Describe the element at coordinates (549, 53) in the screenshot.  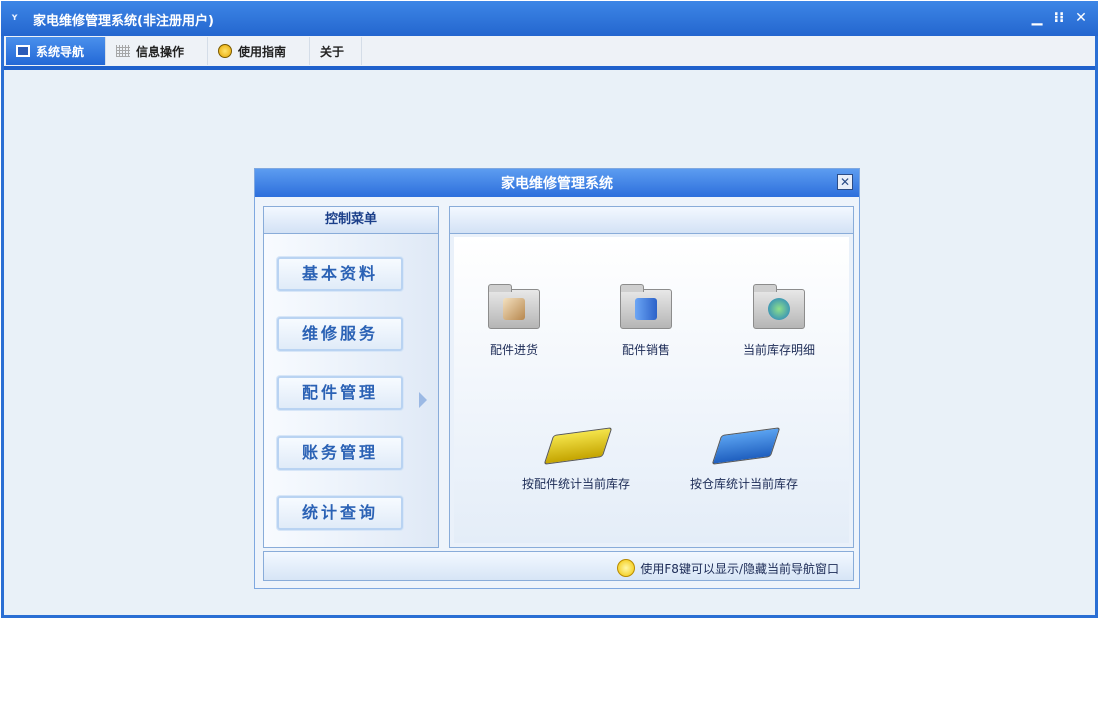
I see `menu-bar: 系统导航 信息操作 使用指南 关于` at that location.